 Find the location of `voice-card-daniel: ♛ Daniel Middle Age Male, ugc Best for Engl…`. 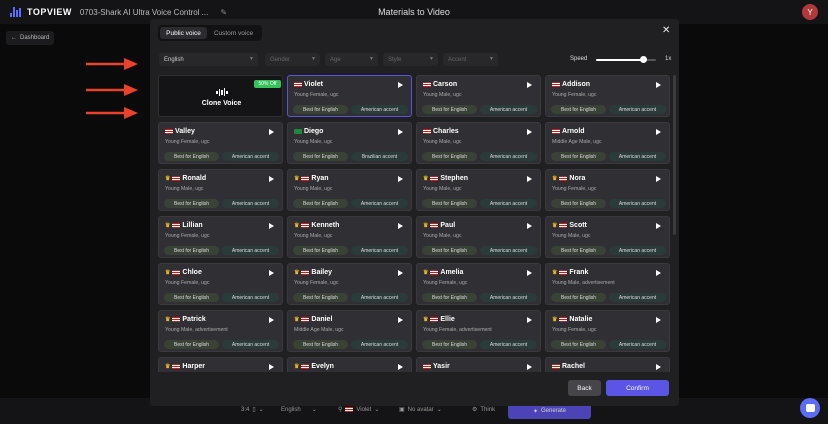

voice-card-daniel: ♛ Daniel Middle Age Male, ugc Best for Engl… is located at coordinates (349, 331).